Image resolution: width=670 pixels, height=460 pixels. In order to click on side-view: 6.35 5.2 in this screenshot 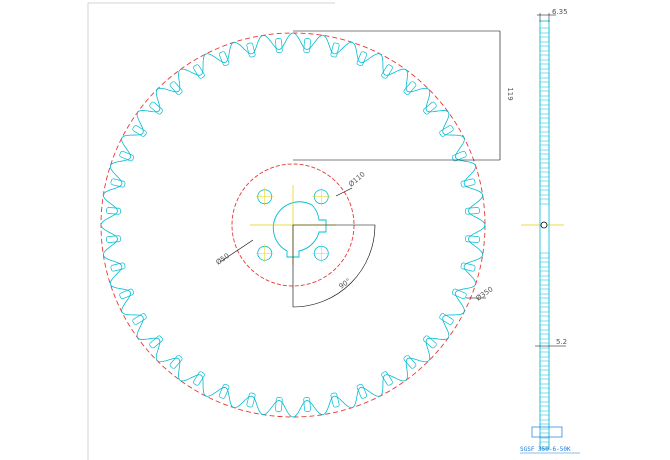, I will do `click(544, 229)`.